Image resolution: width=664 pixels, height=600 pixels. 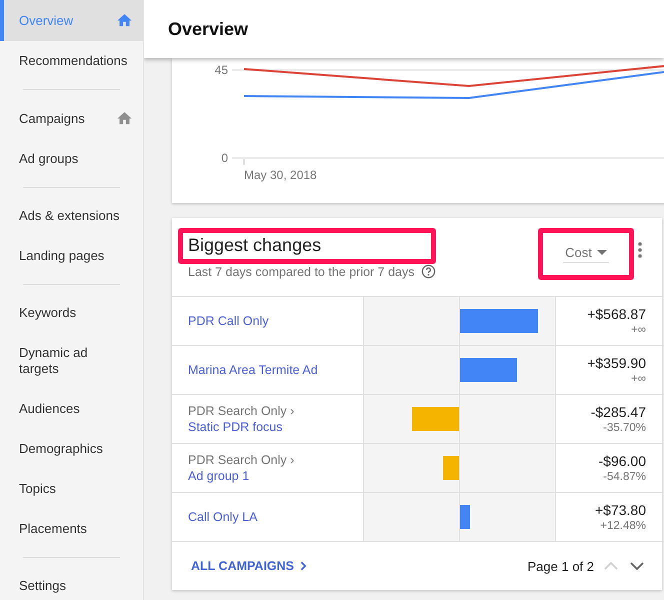 What do you see at coordinates (622, 461) in the screenshot?
I see `change-value: -$96.00` at bounding box center [622, 461].